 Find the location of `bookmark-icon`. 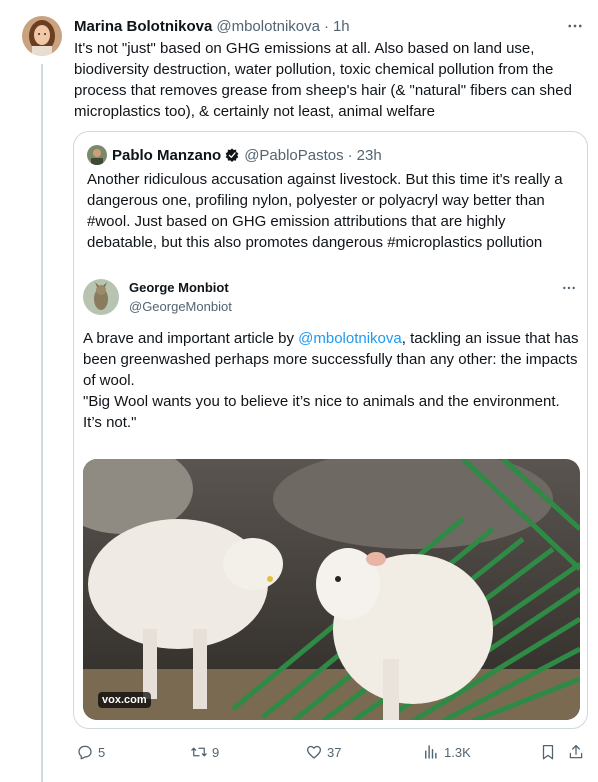

bookmark-icon is located at coordinates (548, 752).